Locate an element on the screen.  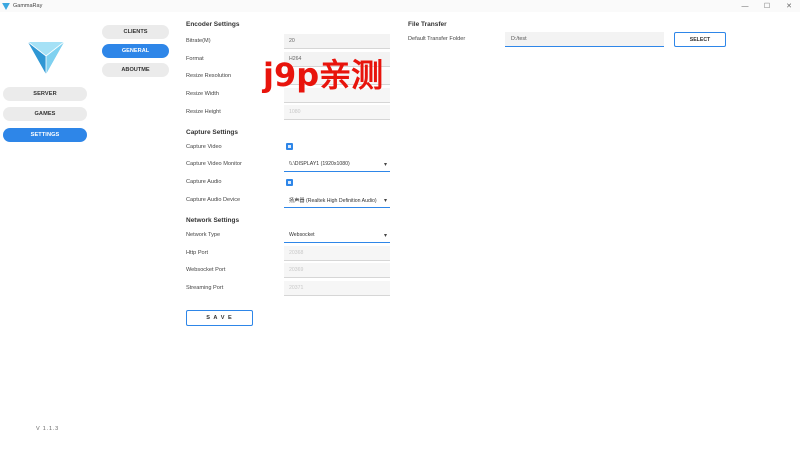
capture-video-label: Capture Video is located at coordinates (204, 147).